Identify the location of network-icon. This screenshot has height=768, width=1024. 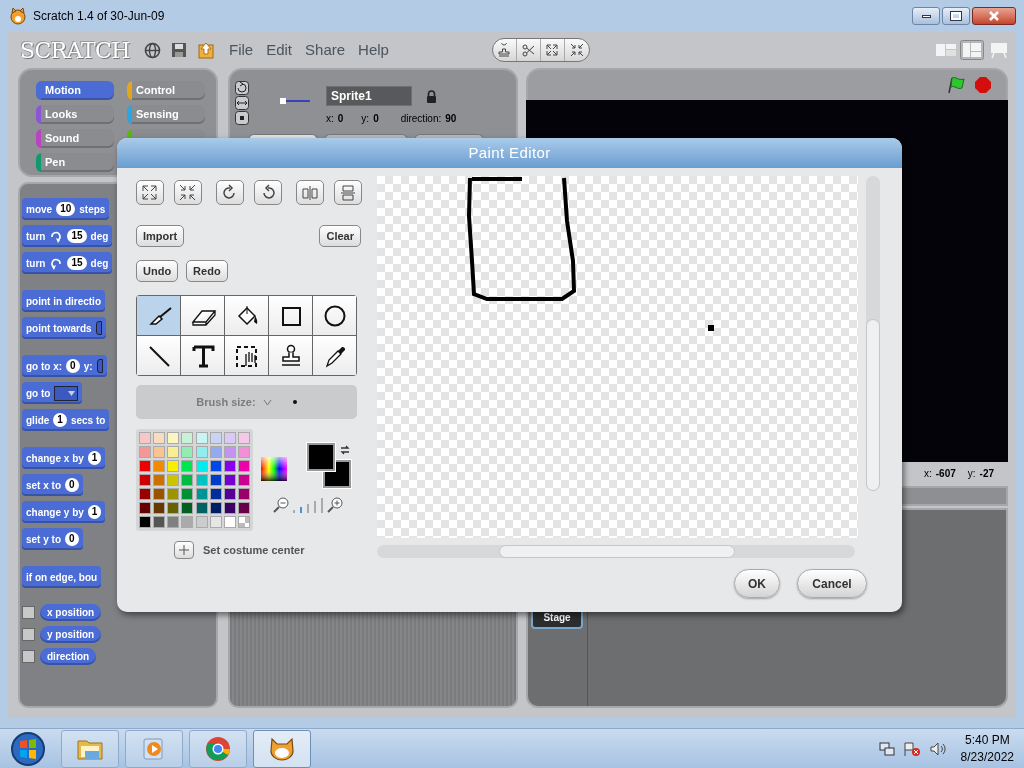
(886, 748).